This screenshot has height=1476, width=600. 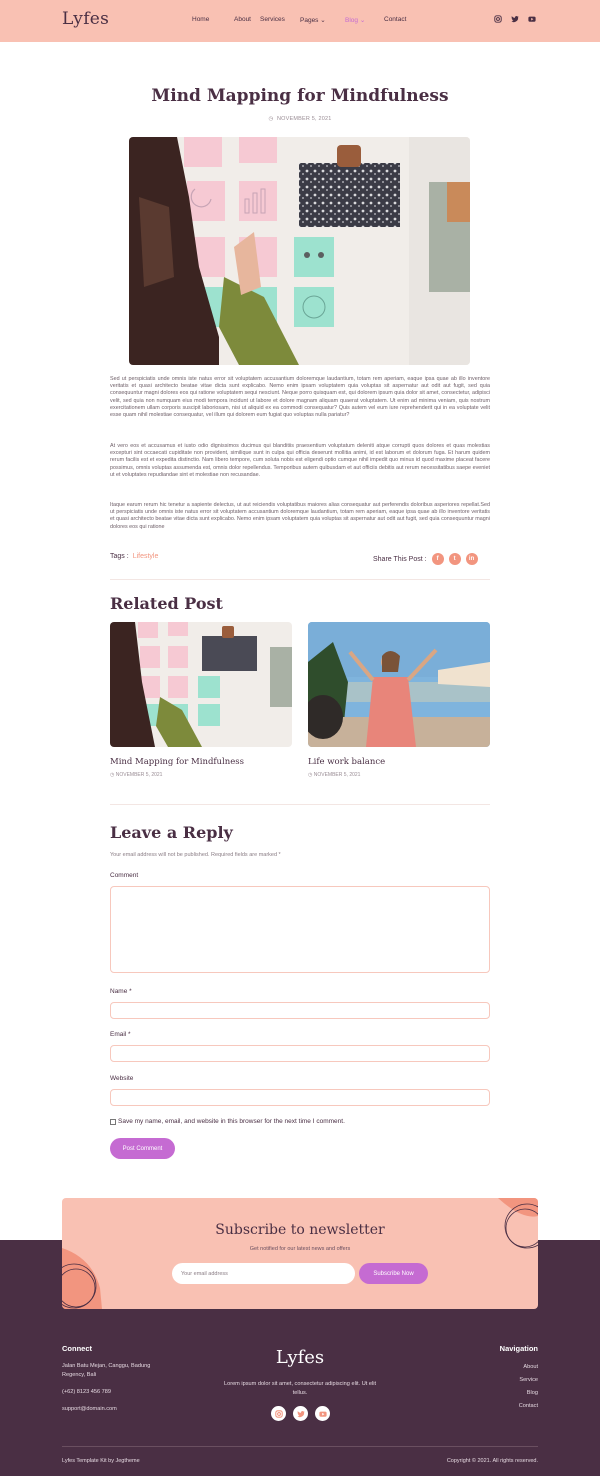 I want to click on facebook-icon: f, so click(x=437, y=559).